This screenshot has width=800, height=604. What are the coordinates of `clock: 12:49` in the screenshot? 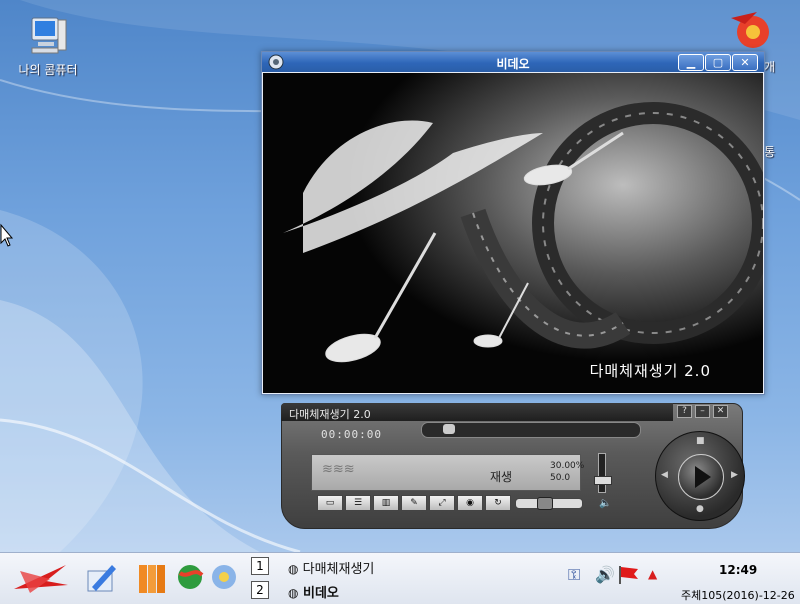 It's located at (738, 570).